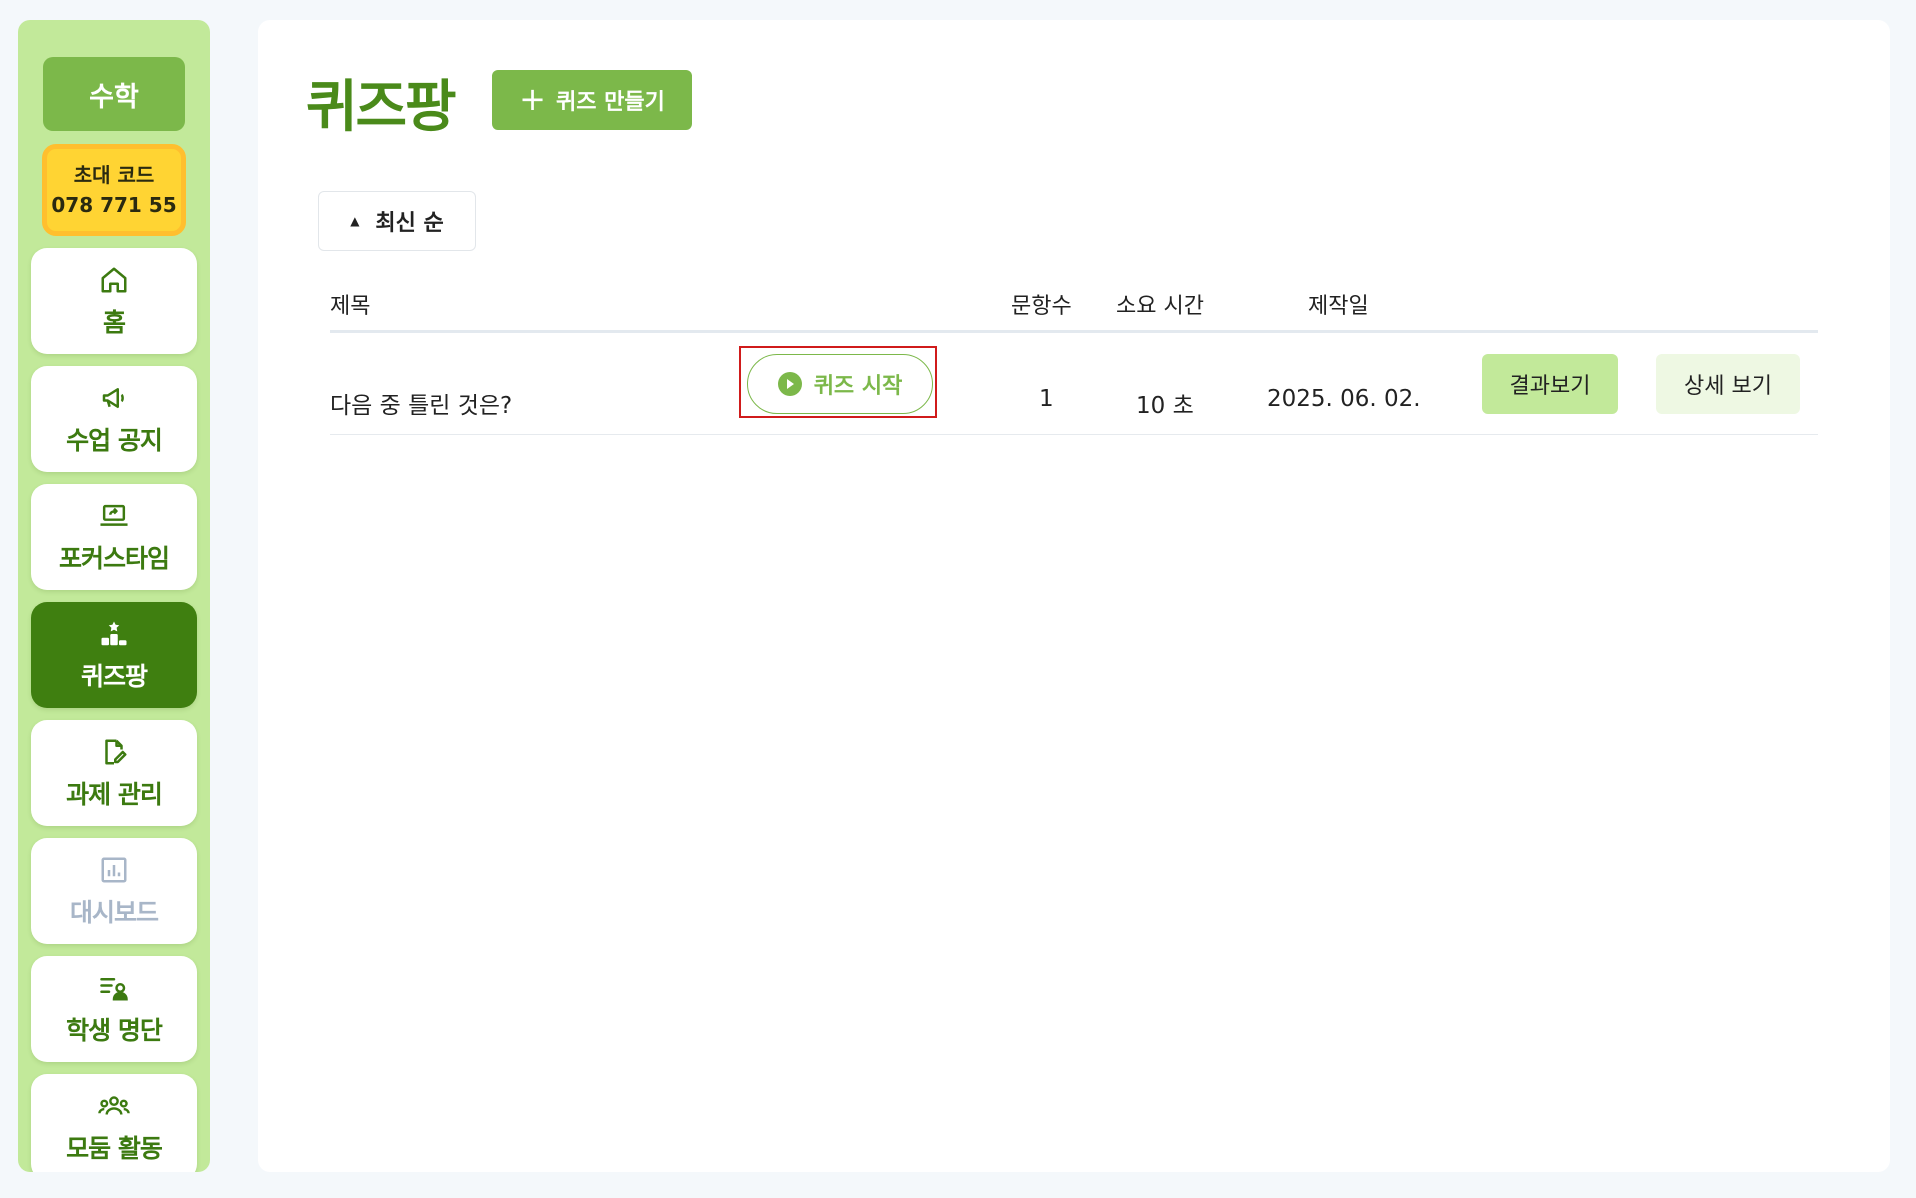 This screenshot has width=1916, height=1198. I want to click on megaphone-icon, so click(114, 398).